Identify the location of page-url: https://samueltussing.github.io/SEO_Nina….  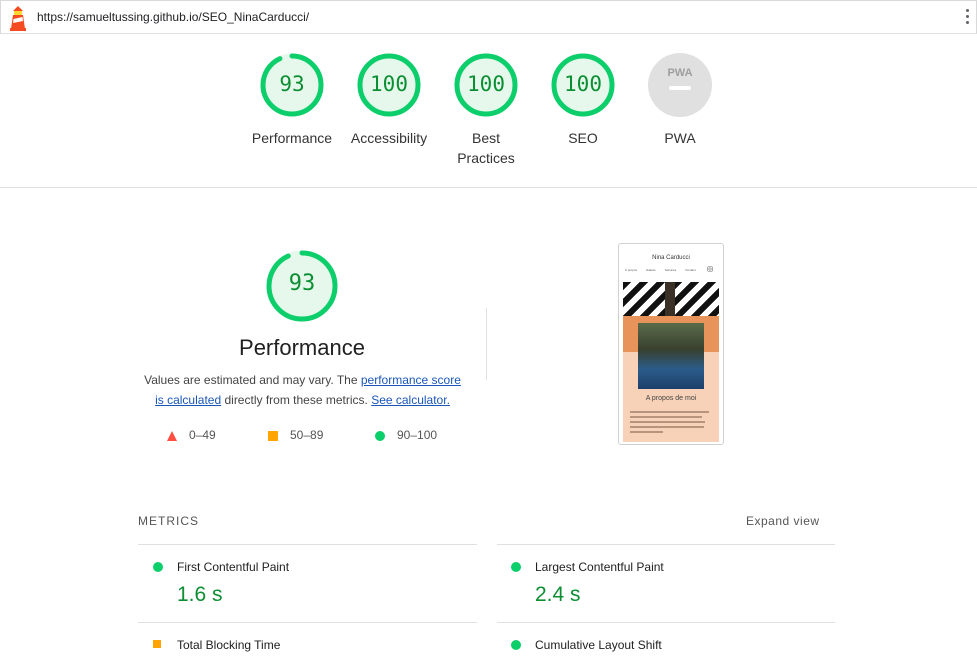
(173, 17).